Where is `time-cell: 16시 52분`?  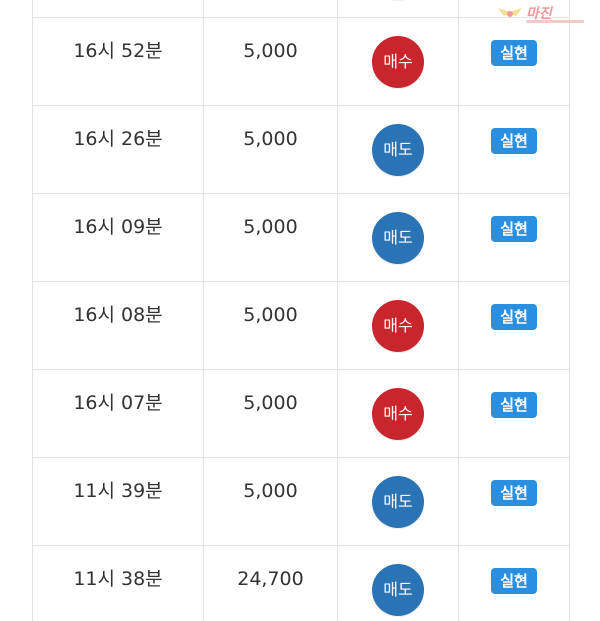
time-cell: 16시 52분 is located at coordinates (118, 61).